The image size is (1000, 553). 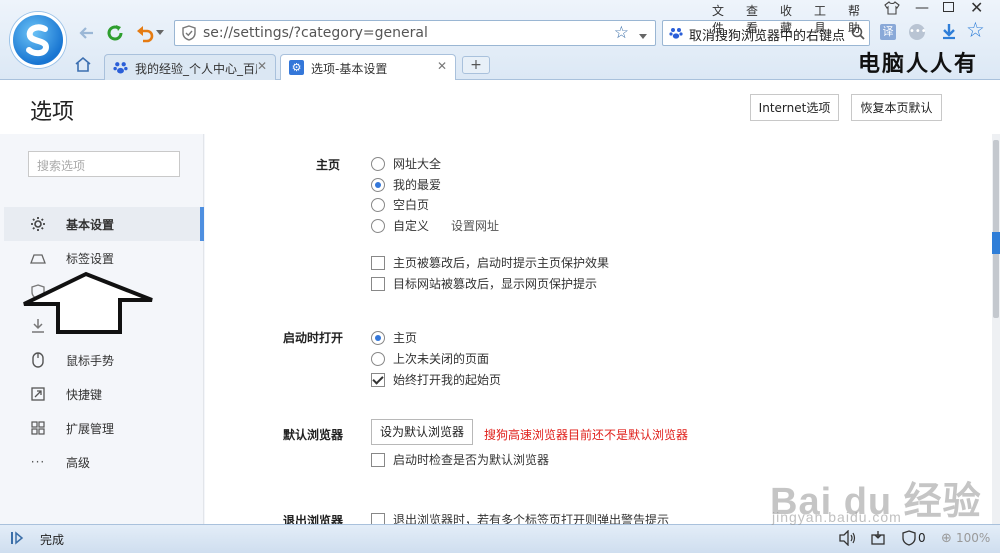 What do you see at coordinates (104, 164) in the screenshot?
I see `search-options-input: 搜索选项` at bounding box center [104, 164].